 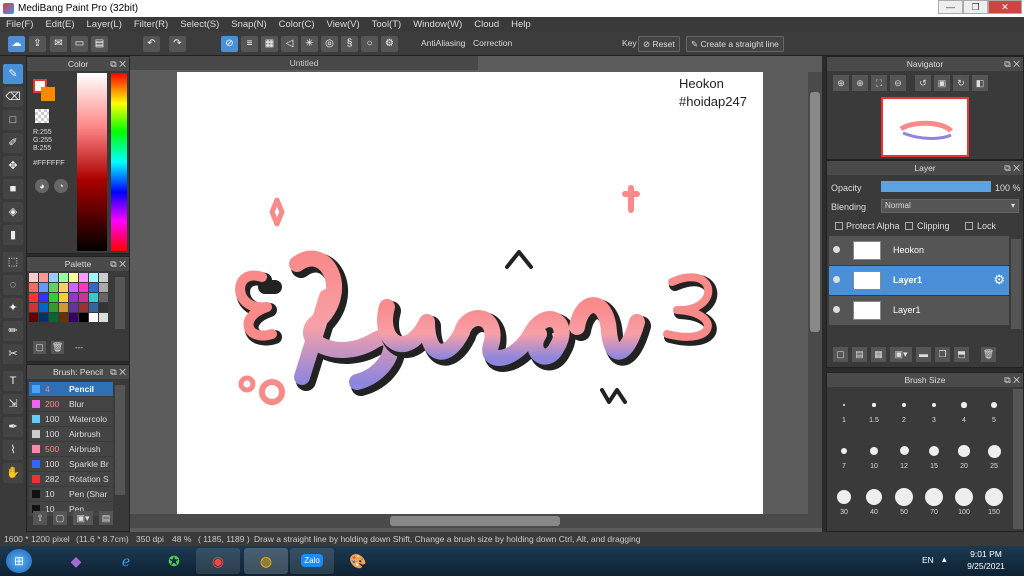 I want to click on clock: 9:01 PM 9/25/2021, so click(x=986, y=560).